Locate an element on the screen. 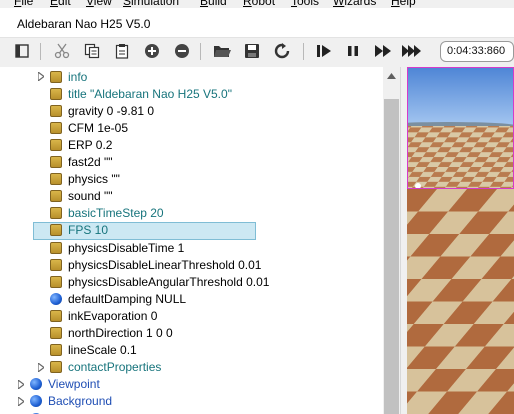 The width and height of the screenshot is (514, 414). tree-row: lineScale 0.1 is located at coordinates (86, 350).